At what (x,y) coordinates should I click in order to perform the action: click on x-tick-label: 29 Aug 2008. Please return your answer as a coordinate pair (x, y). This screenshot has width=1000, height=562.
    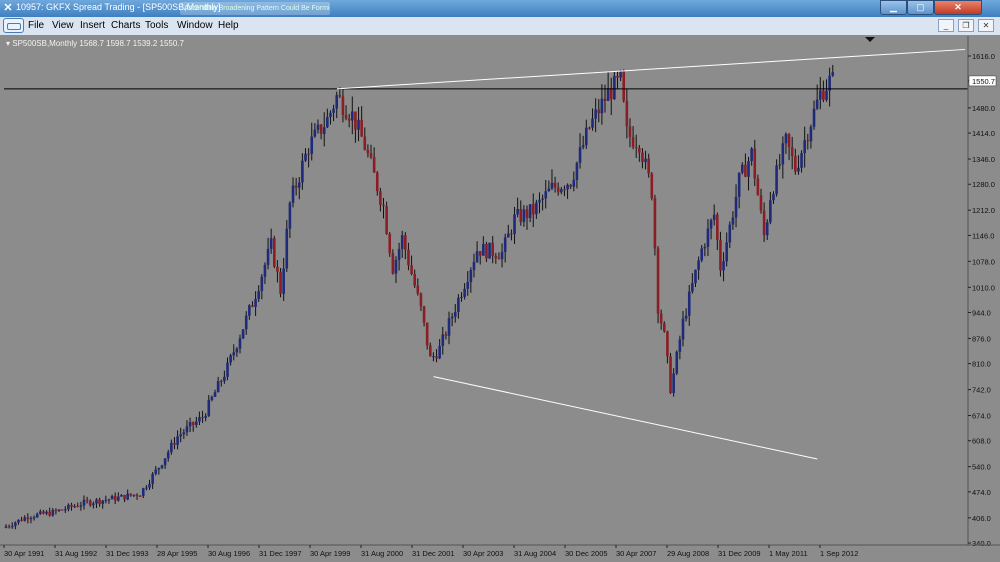
    Looking at the image, I should click on (688, 553).